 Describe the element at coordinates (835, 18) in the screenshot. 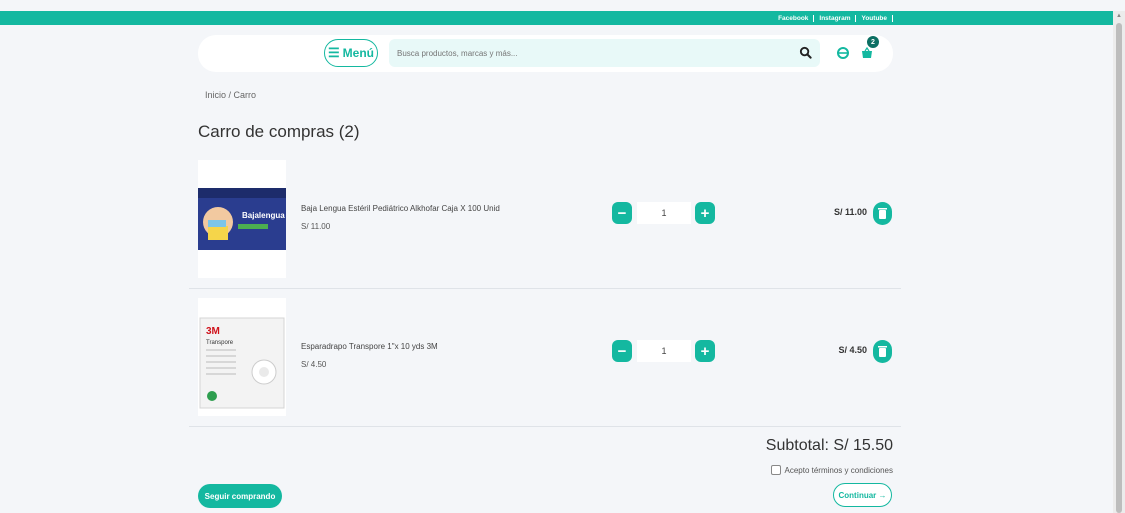

I see `instagram-link: Instagram` at that location.